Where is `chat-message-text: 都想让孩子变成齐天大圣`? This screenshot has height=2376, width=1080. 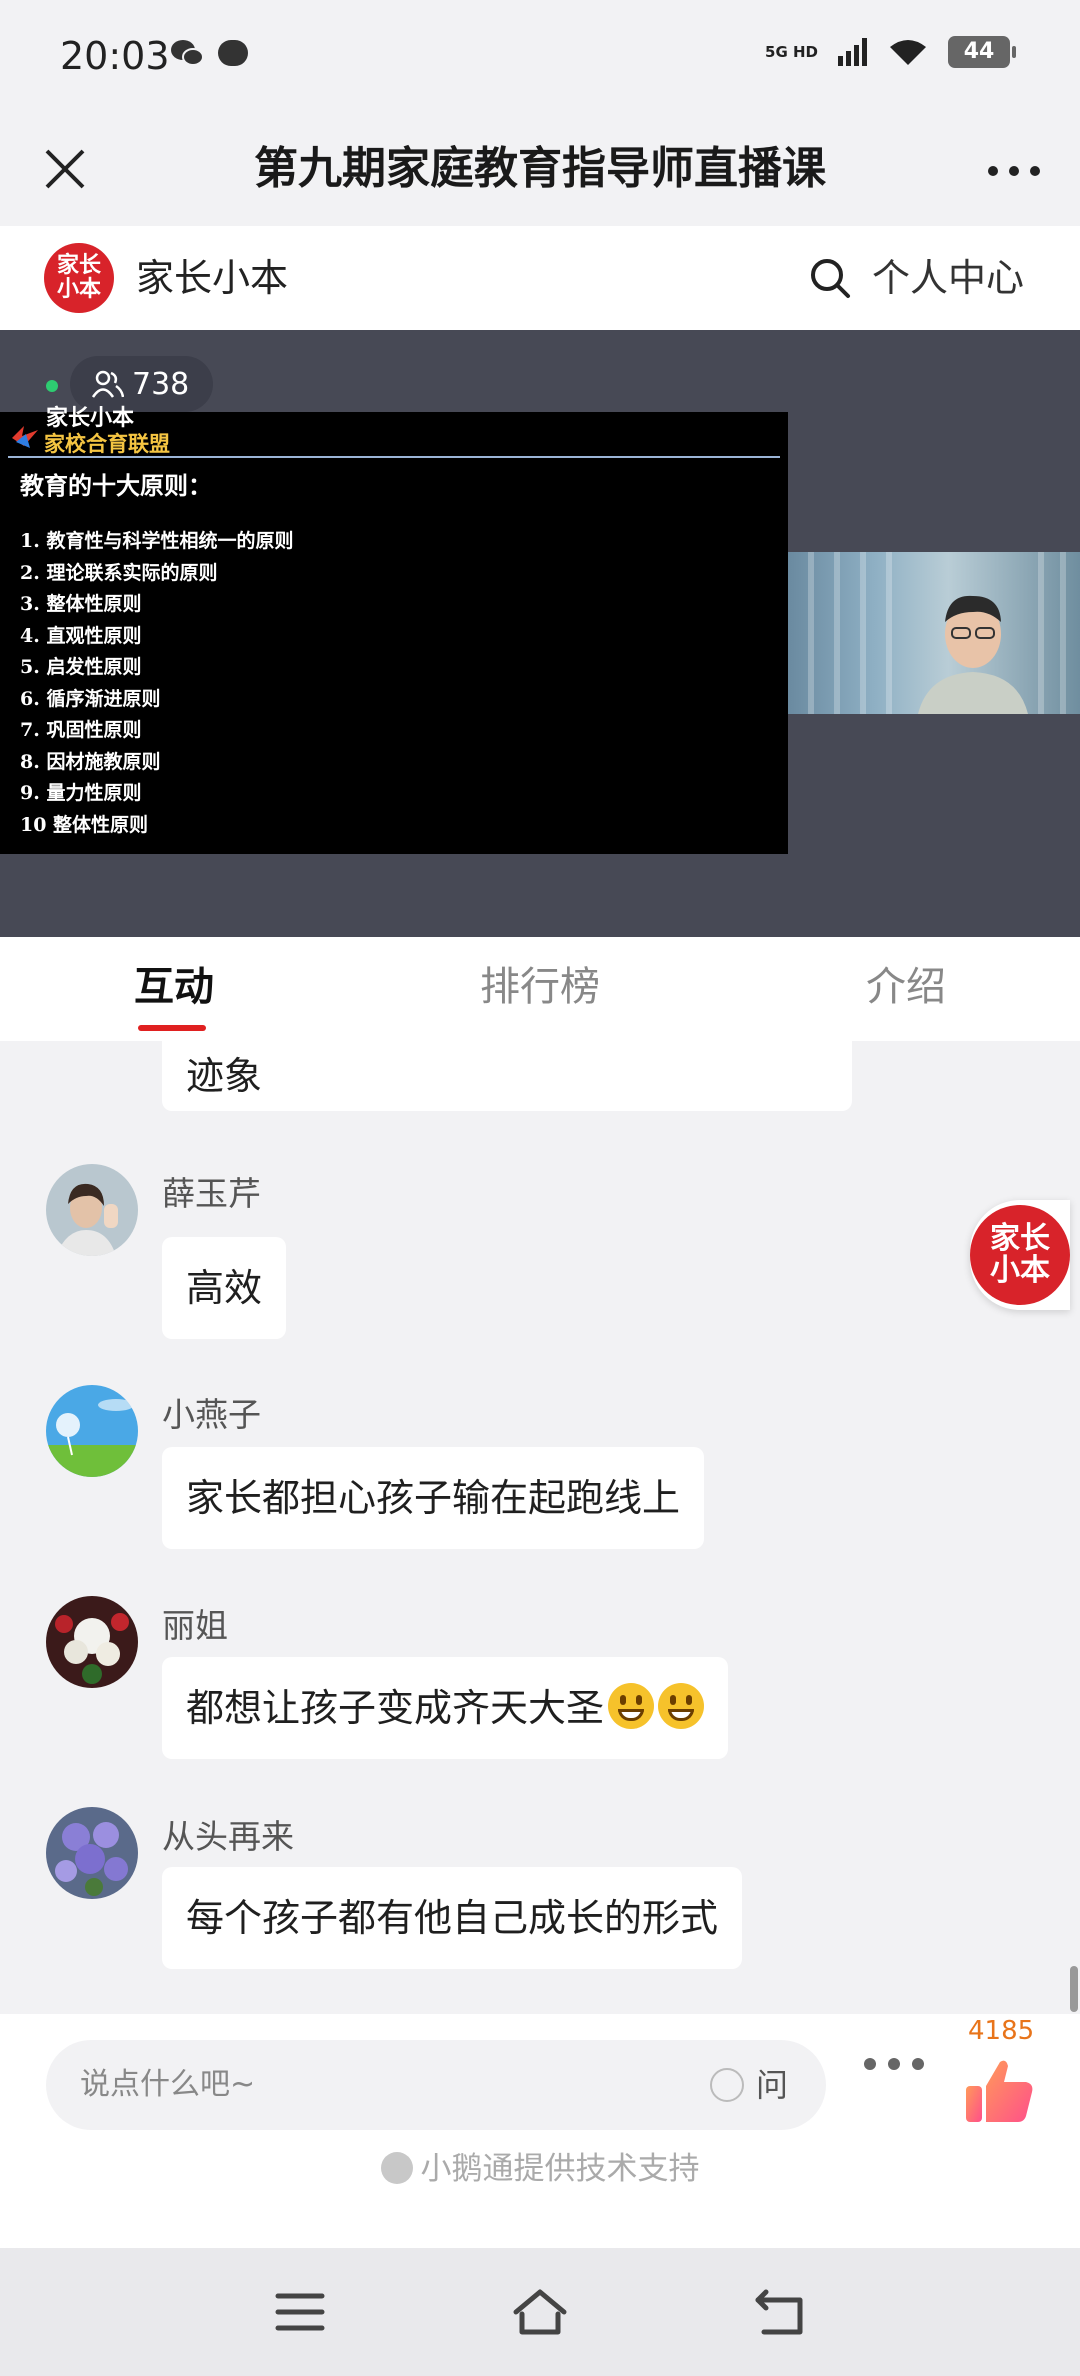
chat-message-text: 都想让孩子变成齐天大圣 is located at coordinates (395, 1708).